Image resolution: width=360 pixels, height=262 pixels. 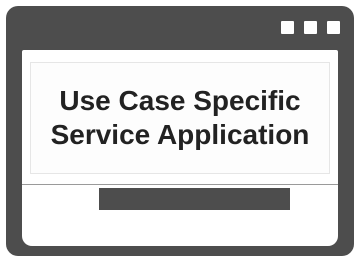 I want to click on divider, so click(x=180, y=184).